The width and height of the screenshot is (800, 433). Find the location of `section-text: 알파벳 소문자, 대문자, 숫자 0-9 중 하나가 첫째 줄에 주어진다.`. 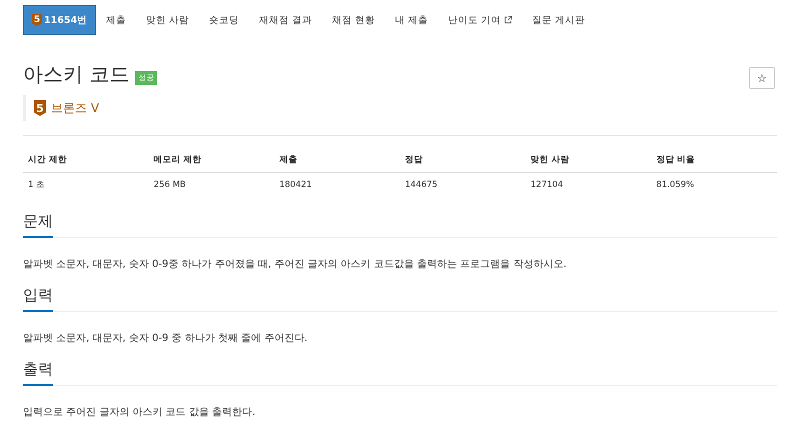

section-text: 알파벳 소문자, 대문자, 숫자 0-9 중 하나가 첫째 줄에 주어진다. is located at coordinates (165, 338).